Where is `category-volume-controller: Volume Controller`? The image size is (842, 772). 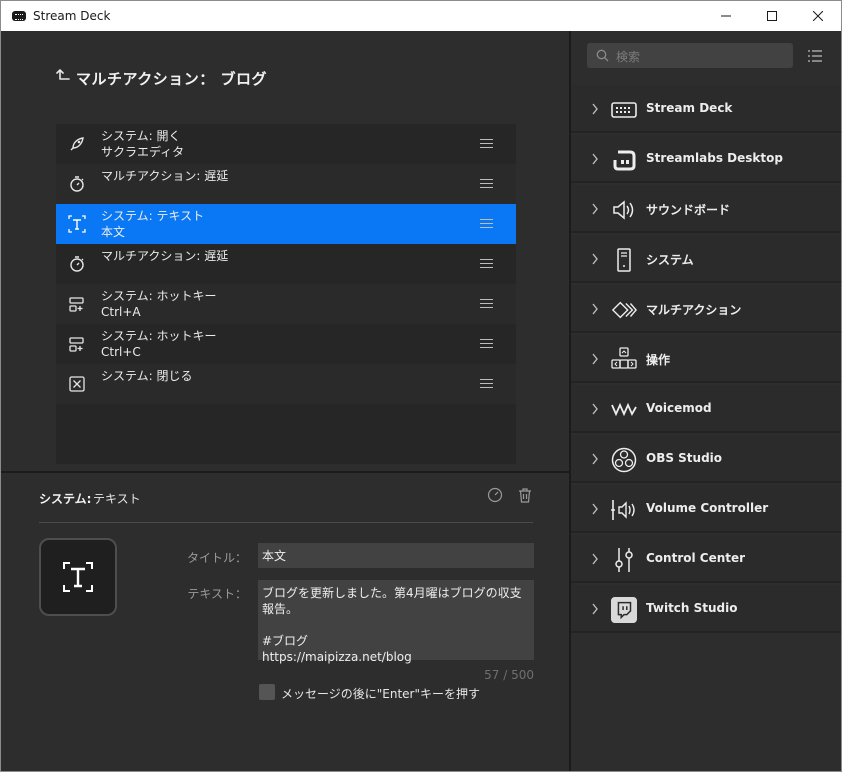
category-volume-controller: Volume Controller is located at coordinates (706, 509).